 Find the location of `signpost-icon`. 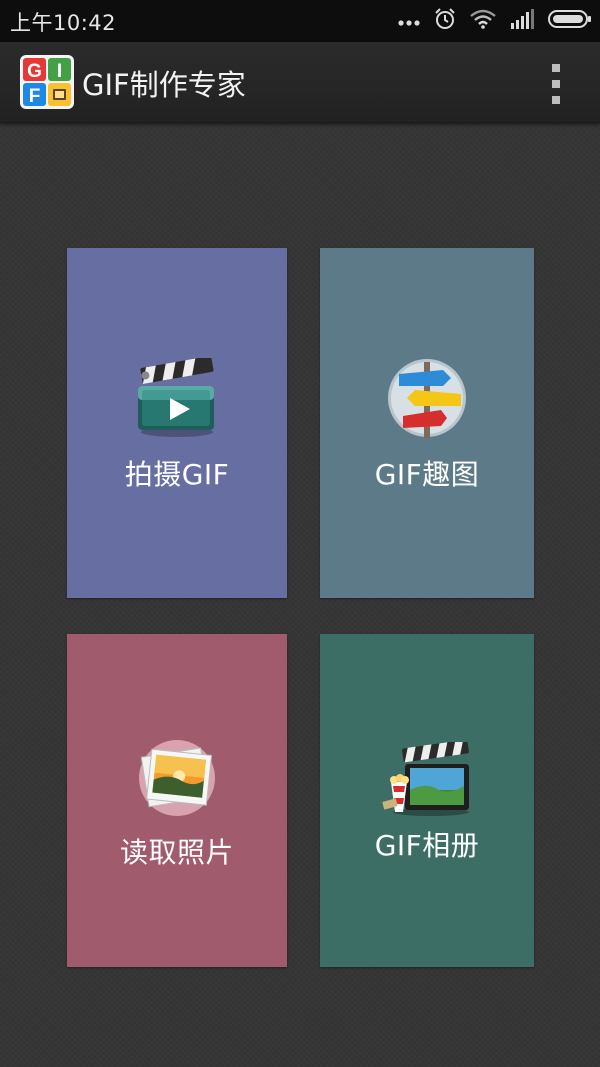

signpost-icon is located at coordinates (427, 400).